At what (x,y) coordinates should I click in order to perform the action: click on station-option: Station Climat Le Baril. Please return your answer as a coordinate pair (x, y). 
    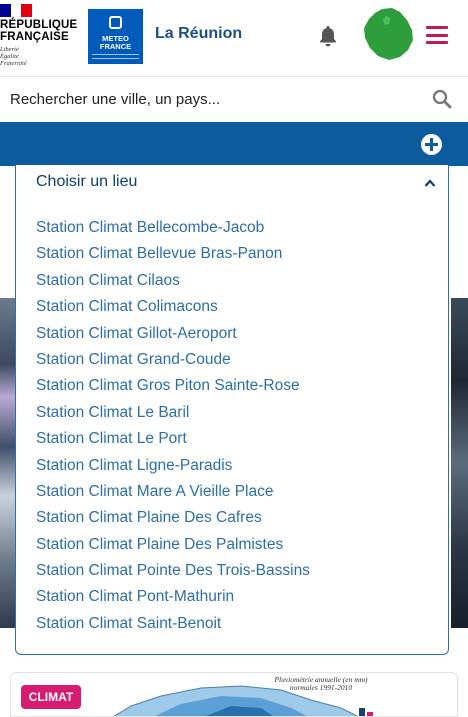
    Looking at the image, I should click on (236, 413).